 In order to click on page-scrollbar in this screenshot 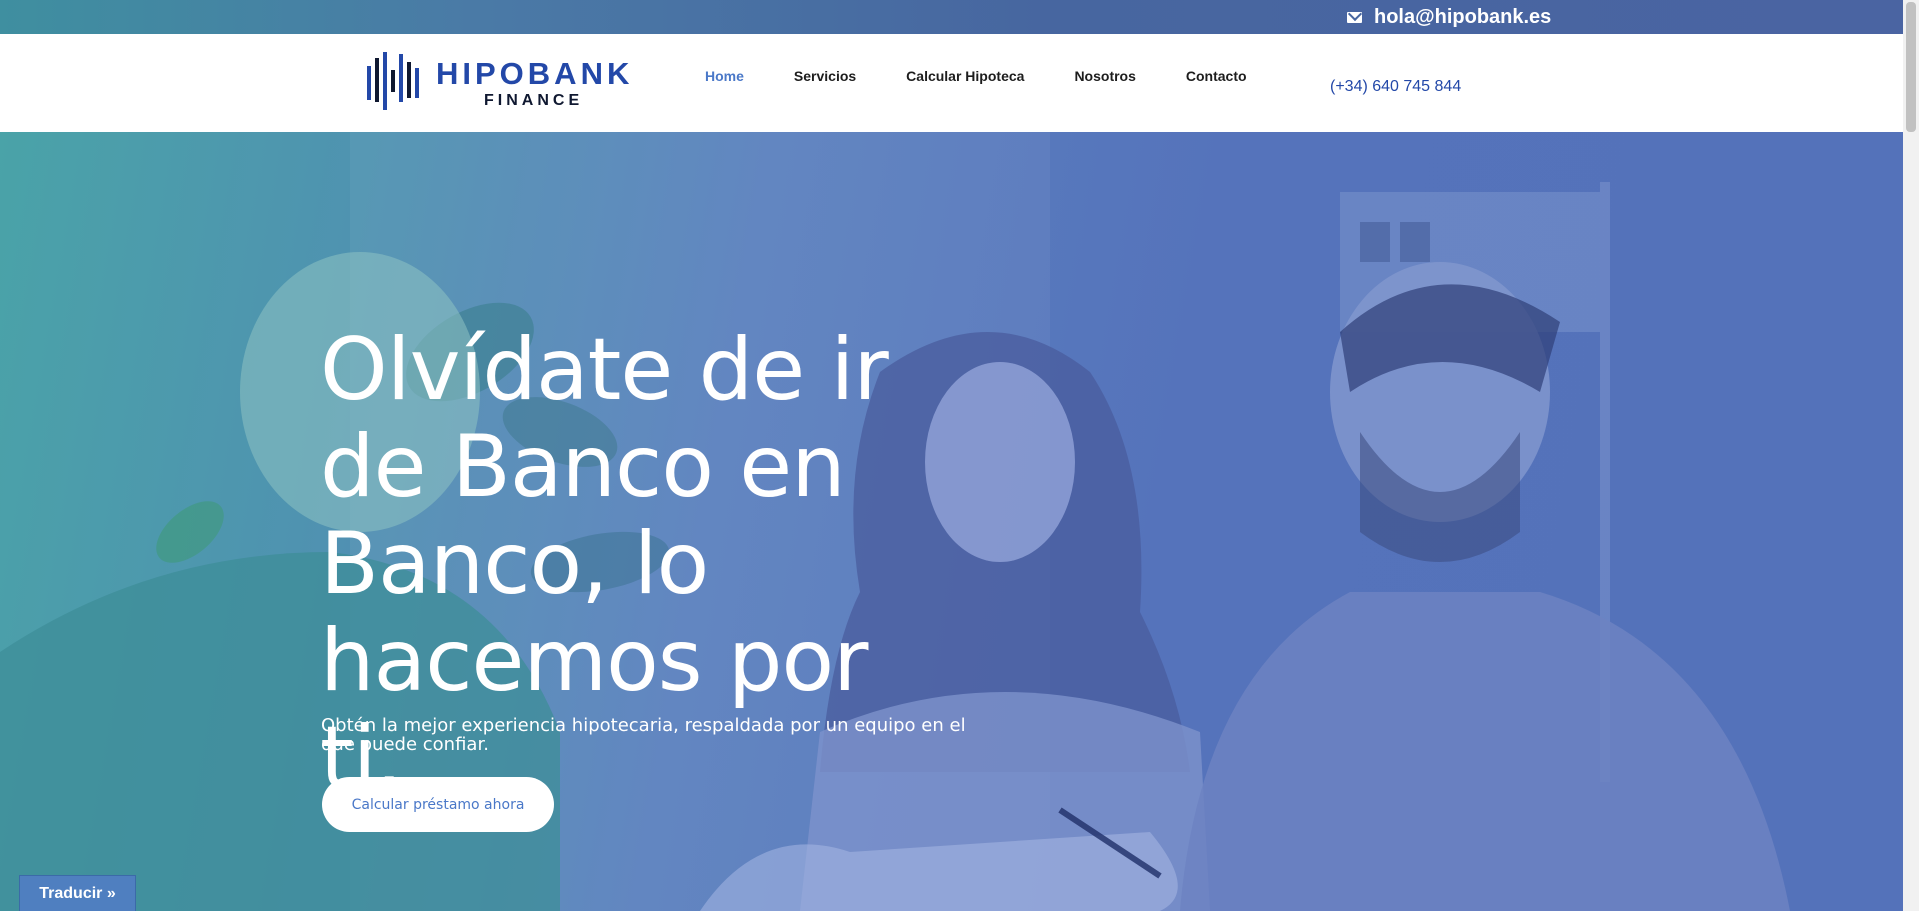, I will do `click(1911, 455)`.